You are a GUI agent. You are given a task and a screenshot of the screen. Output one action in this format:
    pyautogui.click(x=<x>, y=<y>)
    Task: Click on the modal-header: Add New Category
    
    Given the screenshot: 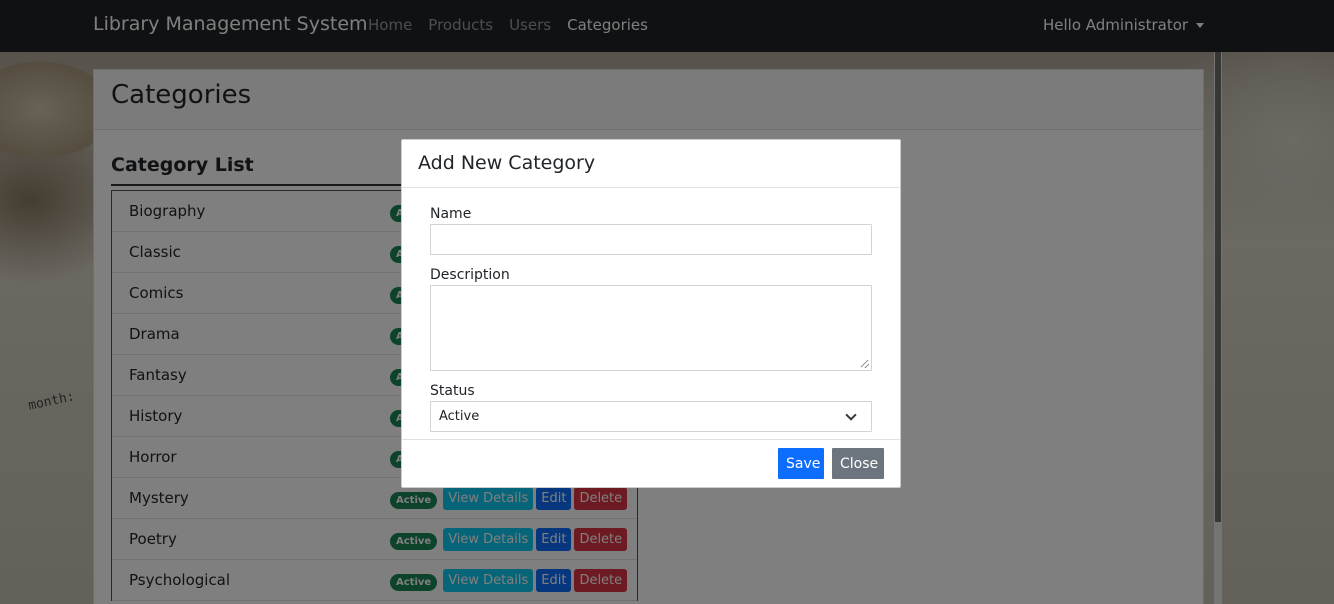 What is the action you would take?
    pyautogui.click(x=651, y=164)
    